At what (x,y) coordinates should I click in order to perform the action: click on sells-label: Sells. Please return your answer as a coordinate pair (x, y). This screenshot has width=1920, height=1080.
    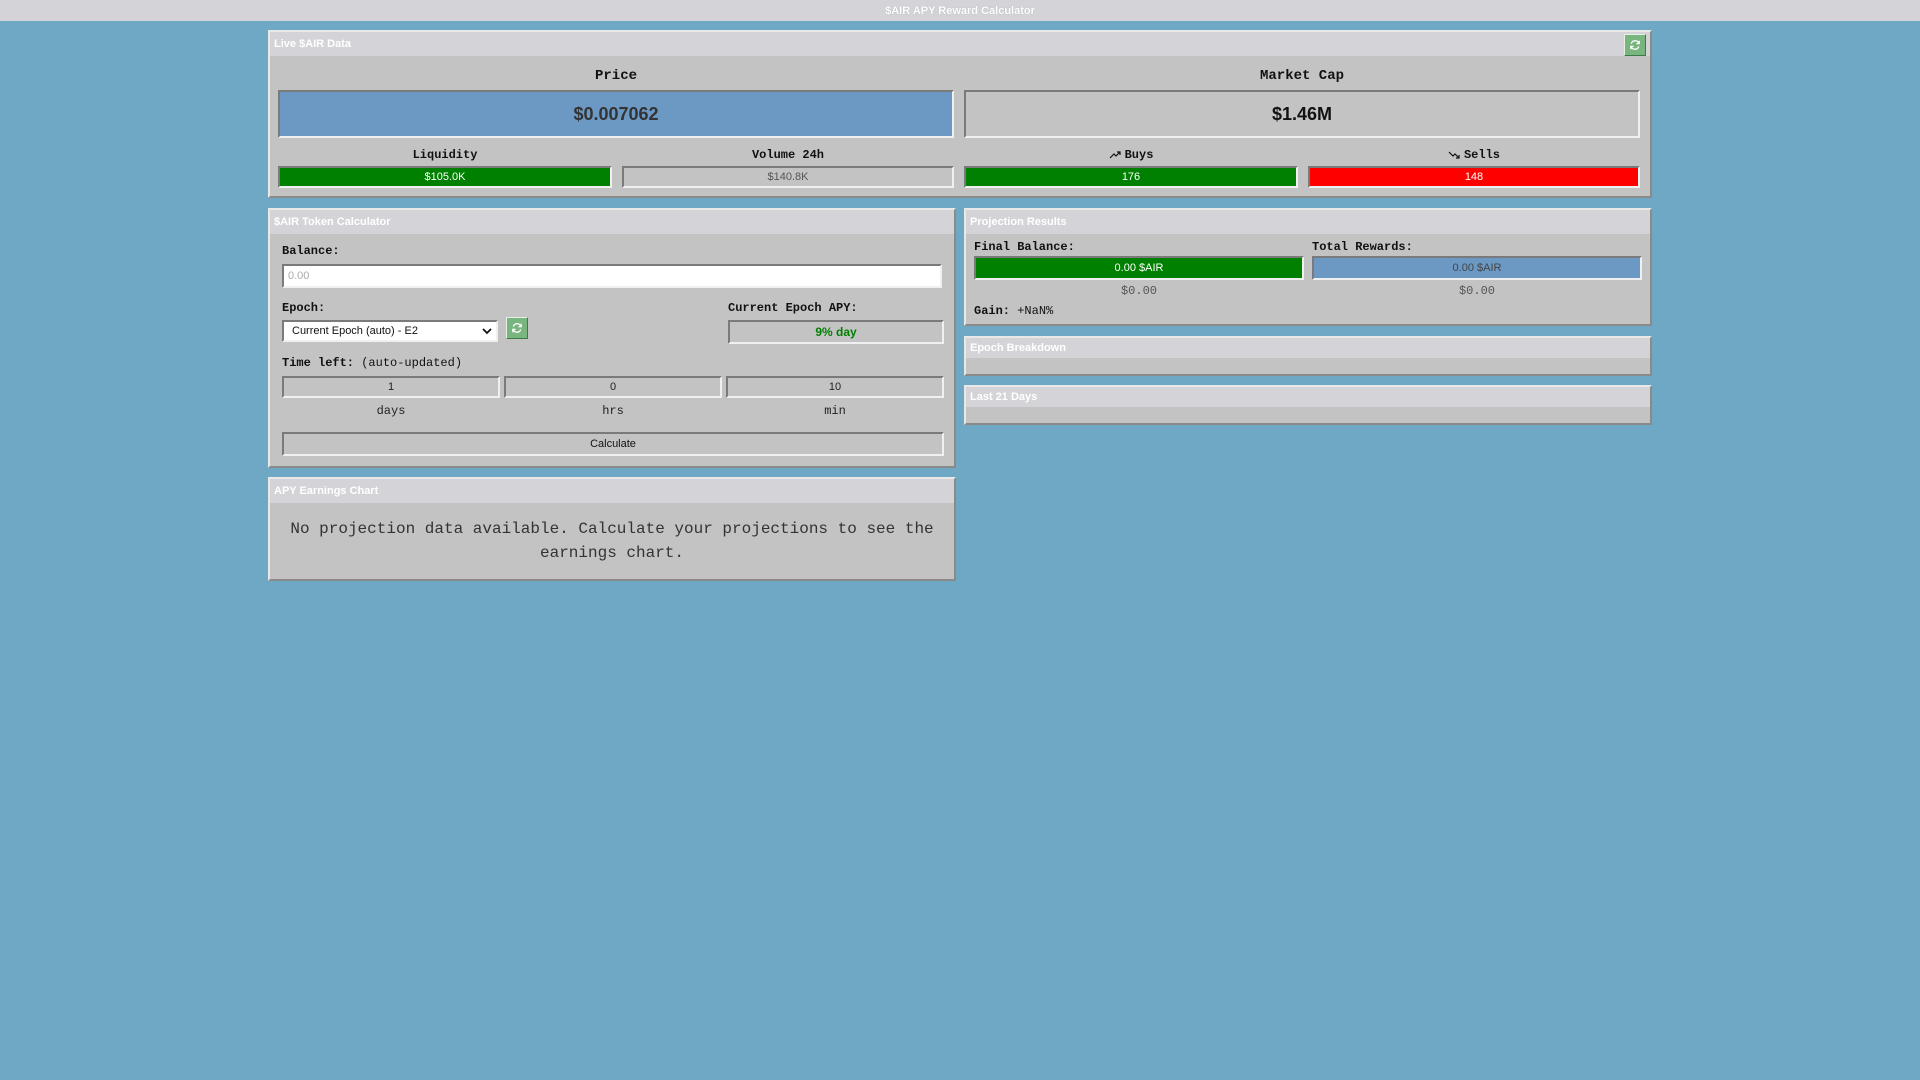
    Looking at the image, I should click on (1481, 155).